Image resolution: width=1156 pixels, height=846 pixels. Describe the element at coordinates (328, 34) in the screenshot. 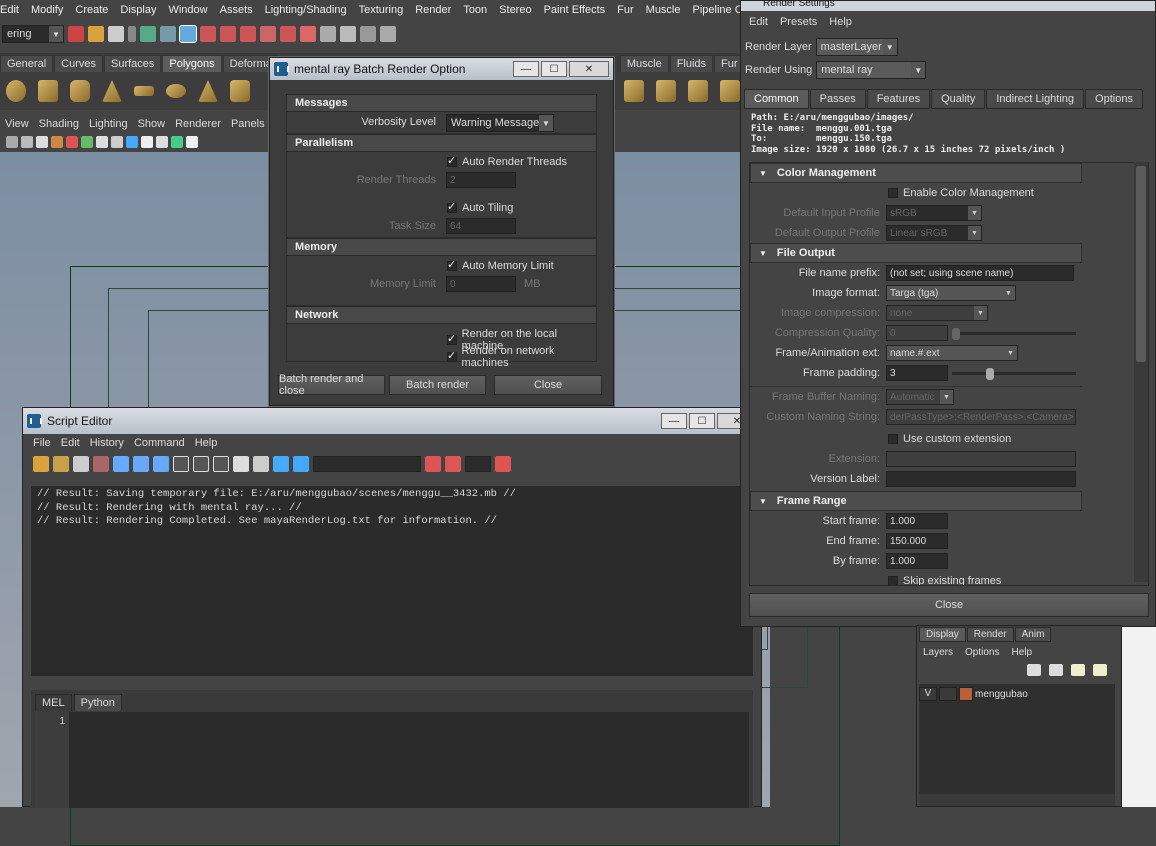

I see `render-view-icon` at that location.